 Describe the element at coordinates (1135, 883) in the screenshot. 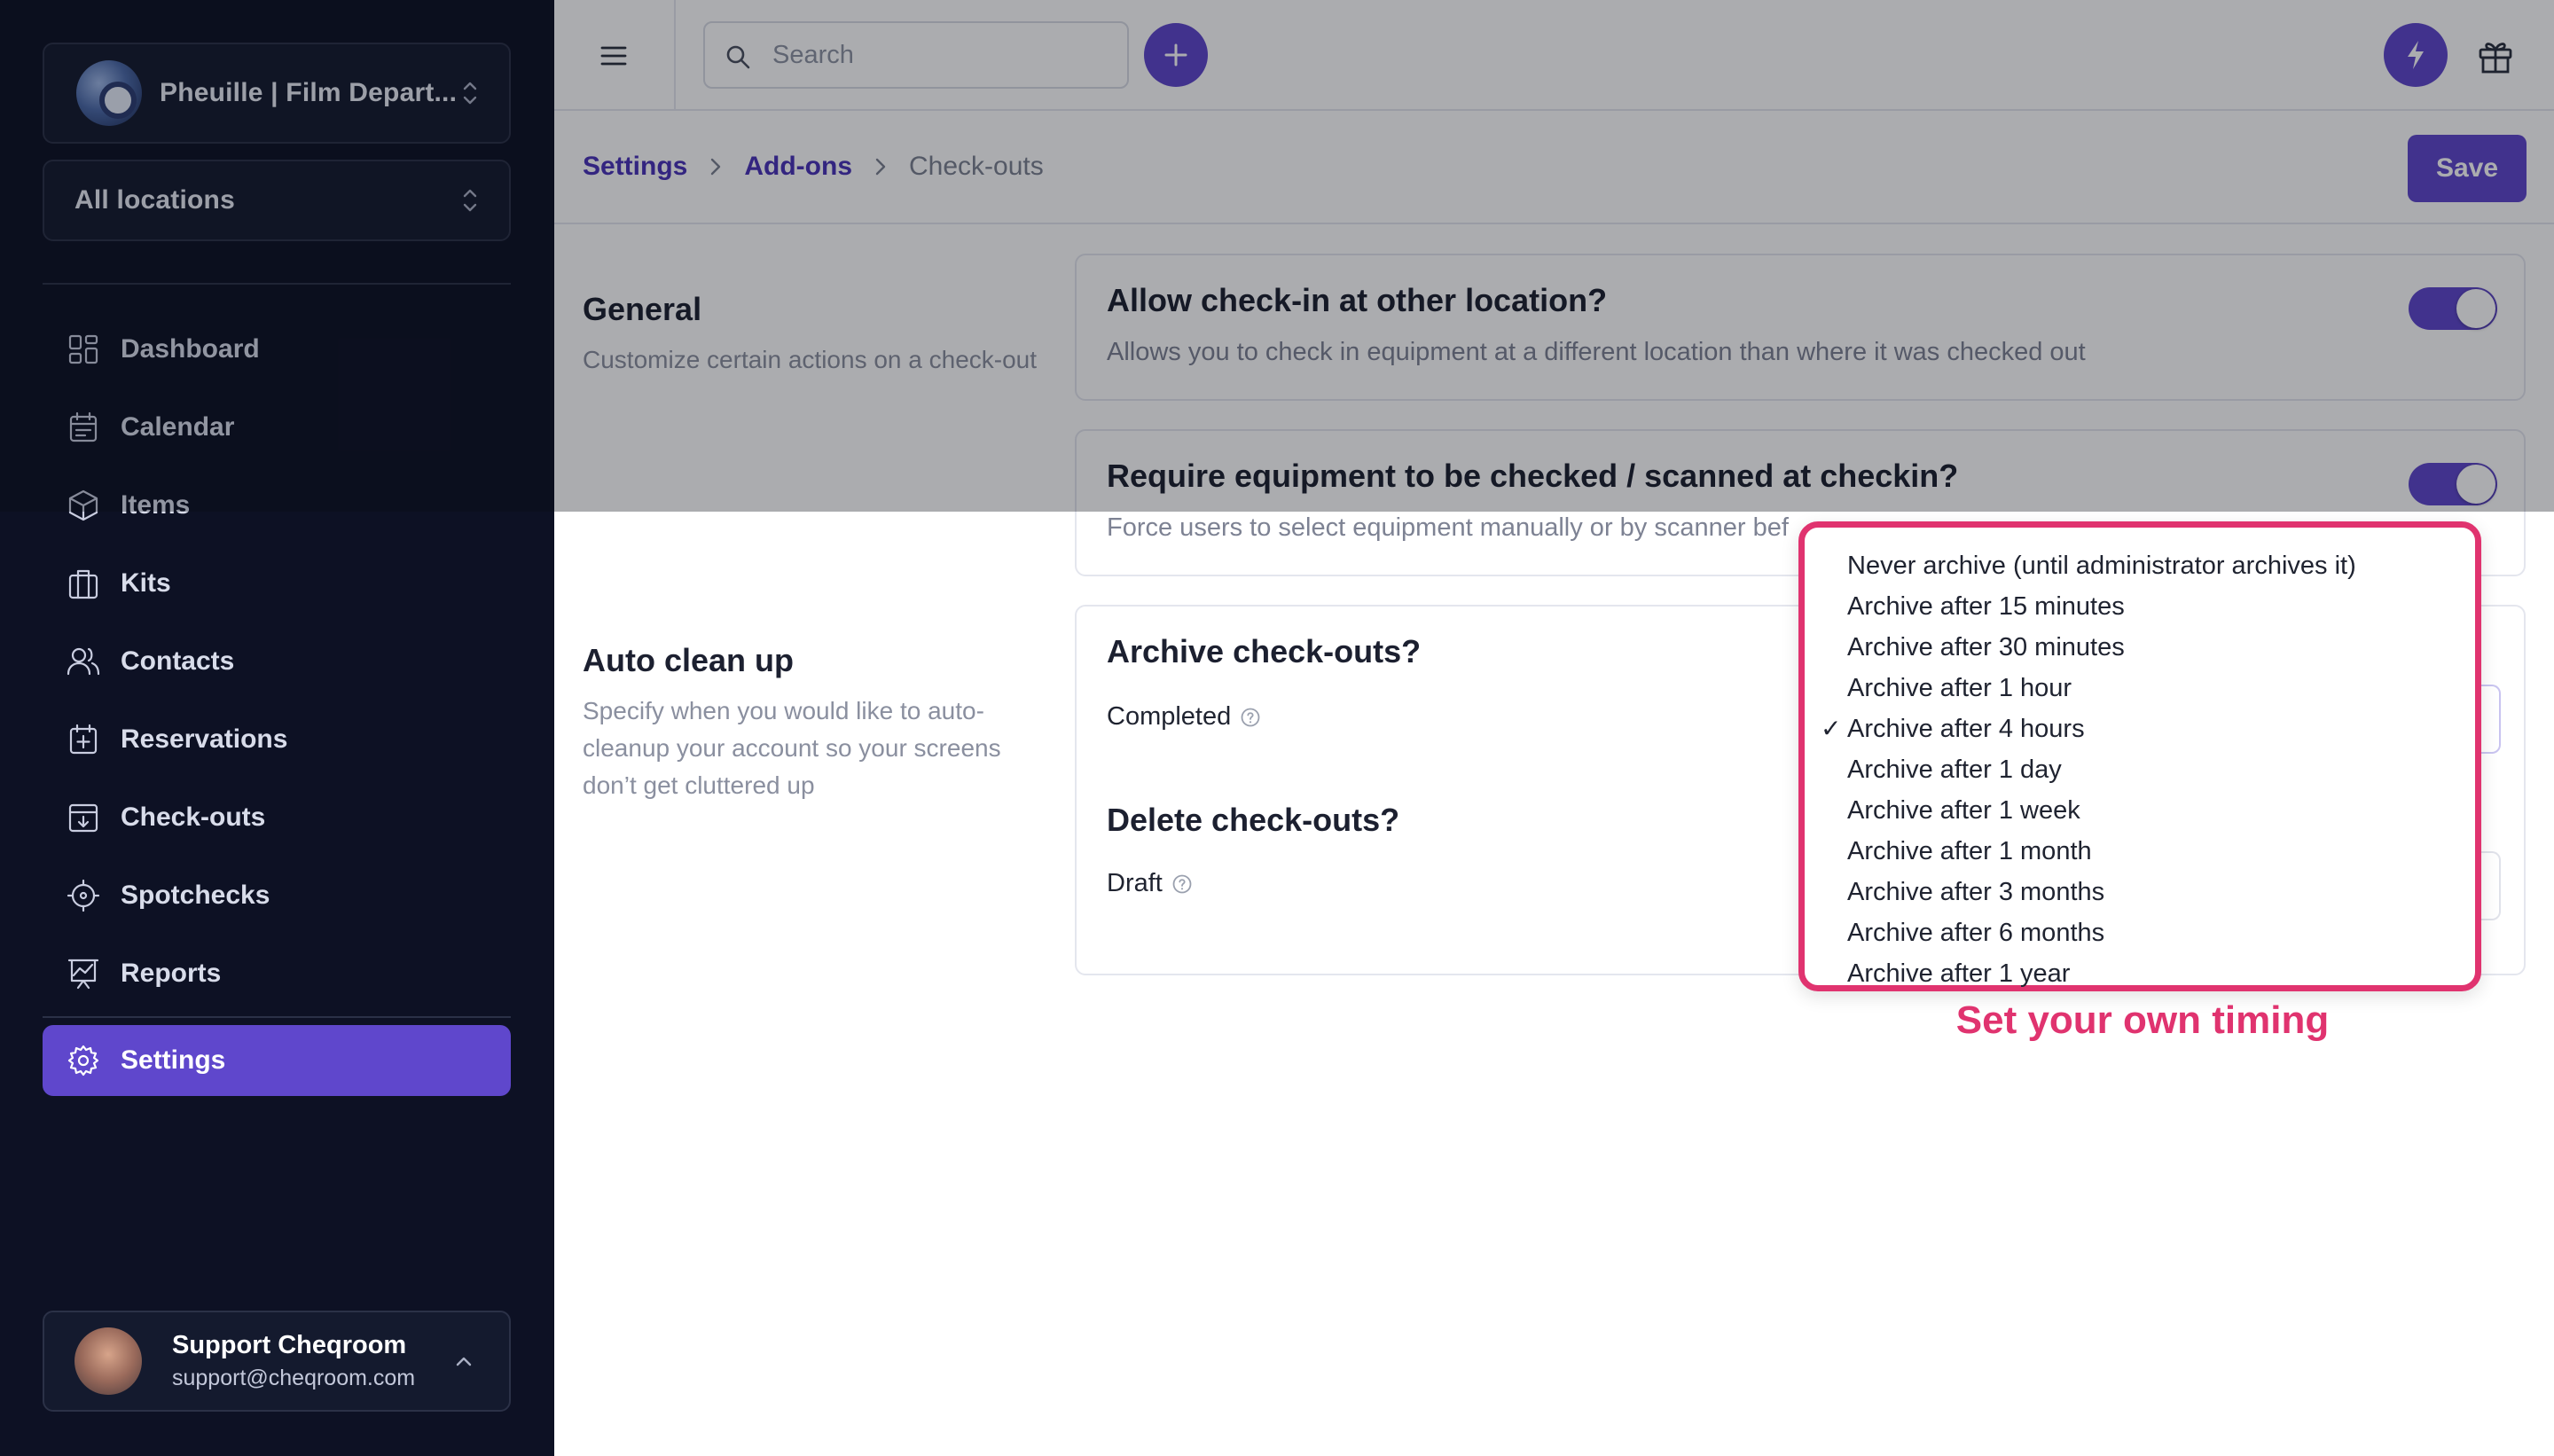

I see `status-draft-label: Draft` at that location.